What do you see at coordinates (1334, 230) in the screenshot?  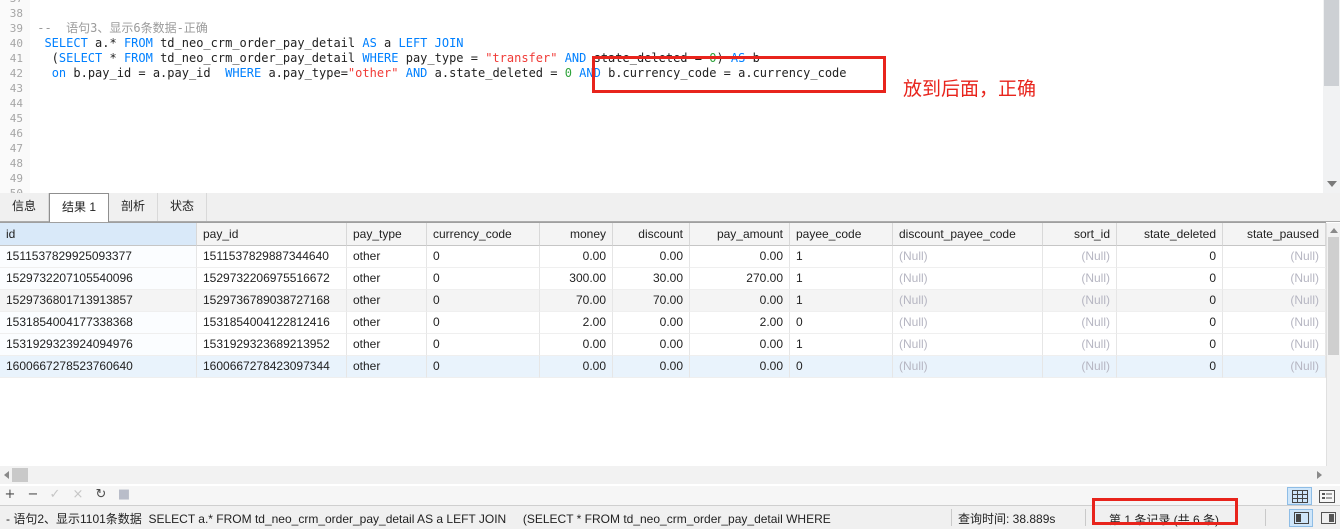 I see `scroll-up-icon` at bounding box center [1334, 230].